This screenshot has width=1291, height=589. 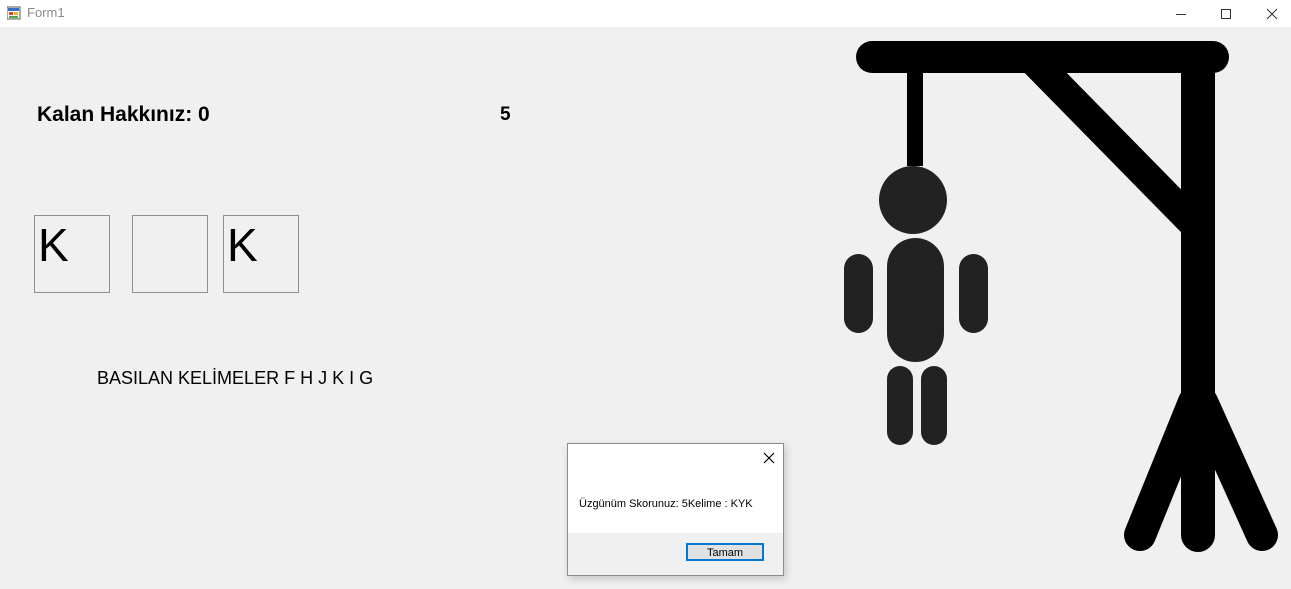 I want to click on left-arm, so click(x=858, y=293).